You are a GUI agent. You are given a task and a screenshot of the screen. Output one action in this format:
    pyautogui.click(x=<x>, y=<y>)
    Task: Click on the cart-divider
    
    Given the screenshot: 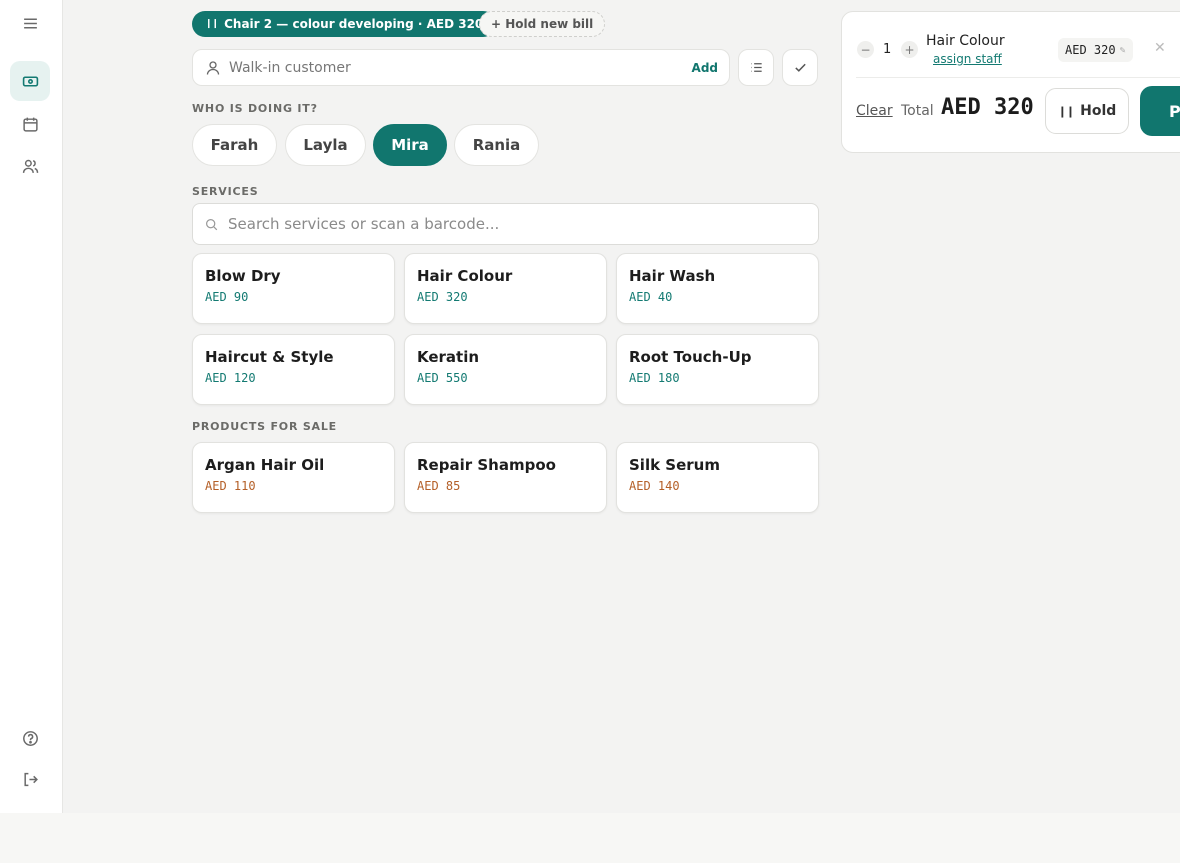 What is the action you would take?
    pyautogui.click(x=1018, y=77)
    